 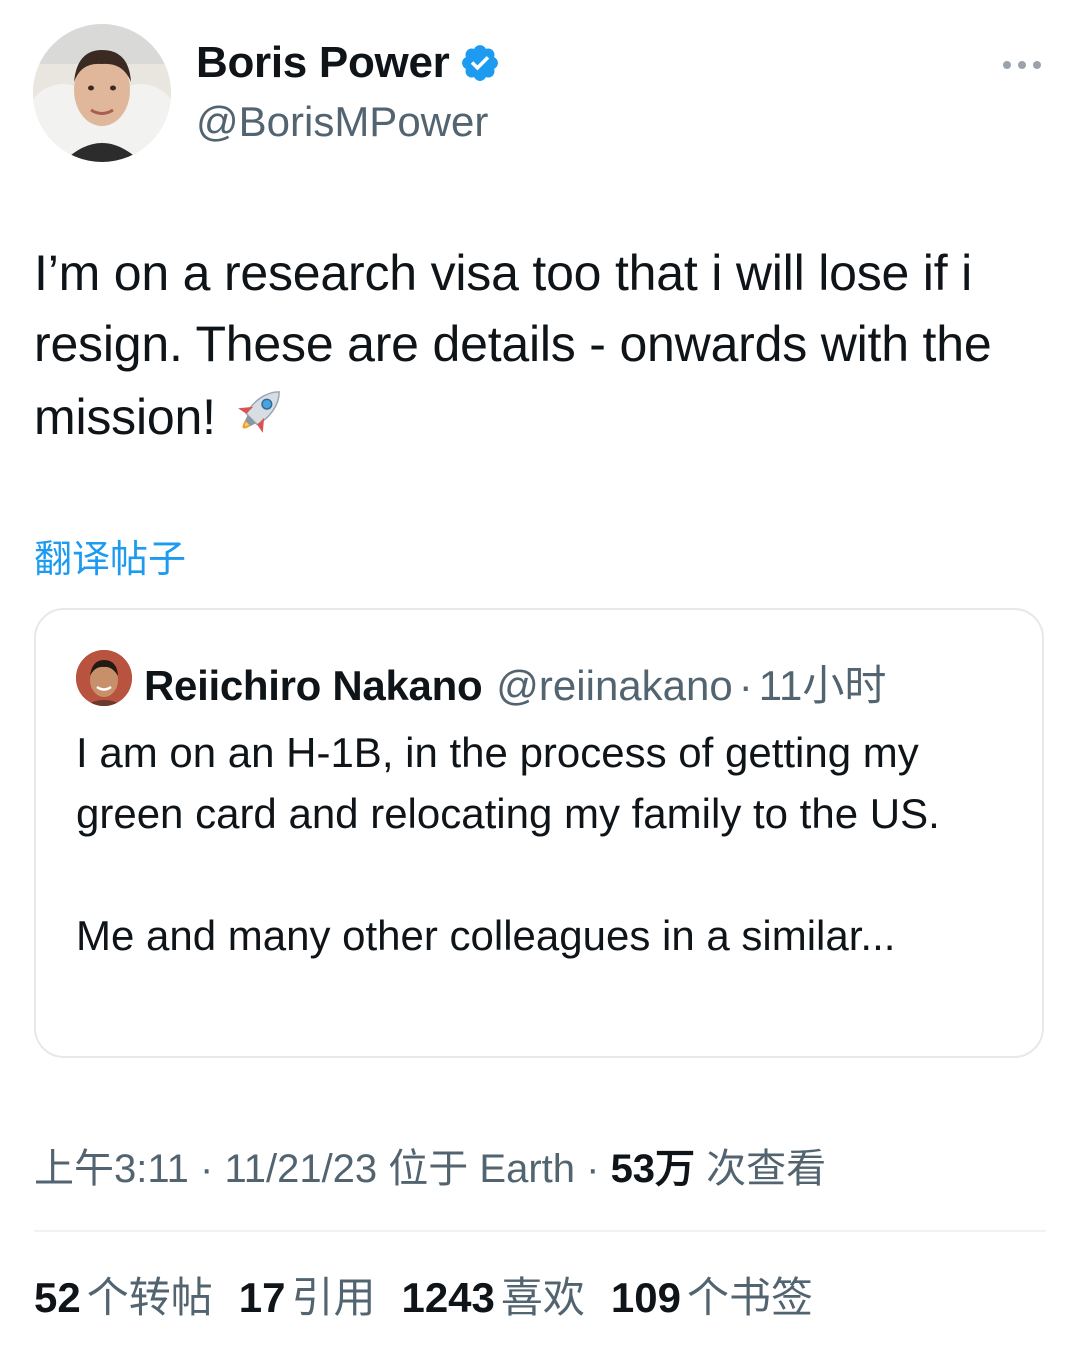 What do you see at coordinates (645, 1297) in the screenshot?
I see `stat-count: 109` at bounding box center [645, 1297].